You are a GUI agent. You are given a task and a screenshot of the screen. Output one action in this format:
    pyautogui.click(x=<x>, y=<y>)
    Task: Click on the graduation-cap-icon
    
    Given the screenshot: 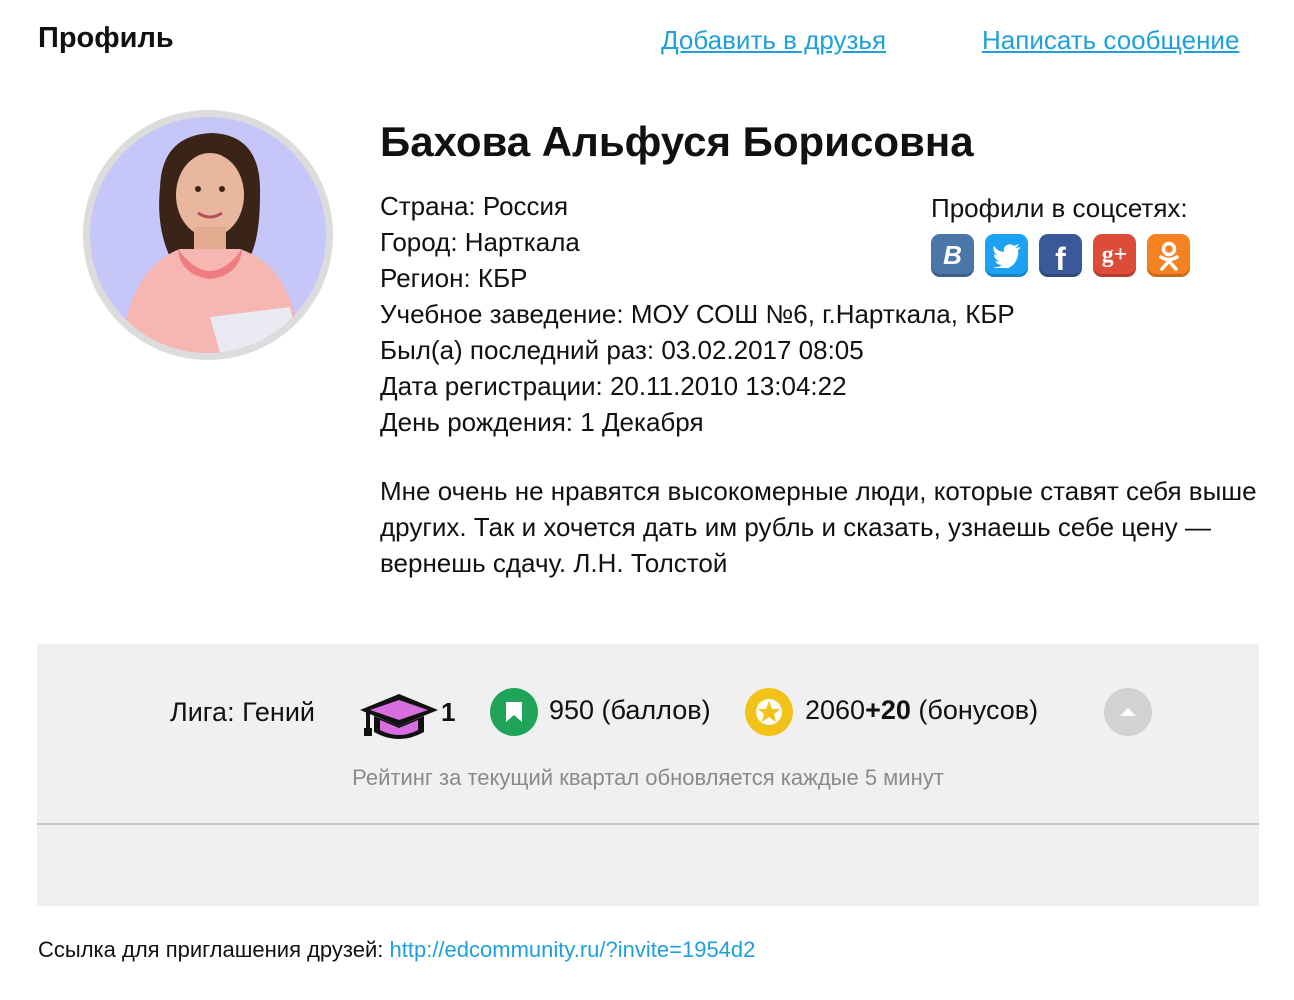 What is the action you would take?
    pyautogui.click(x=399, y=719)
    